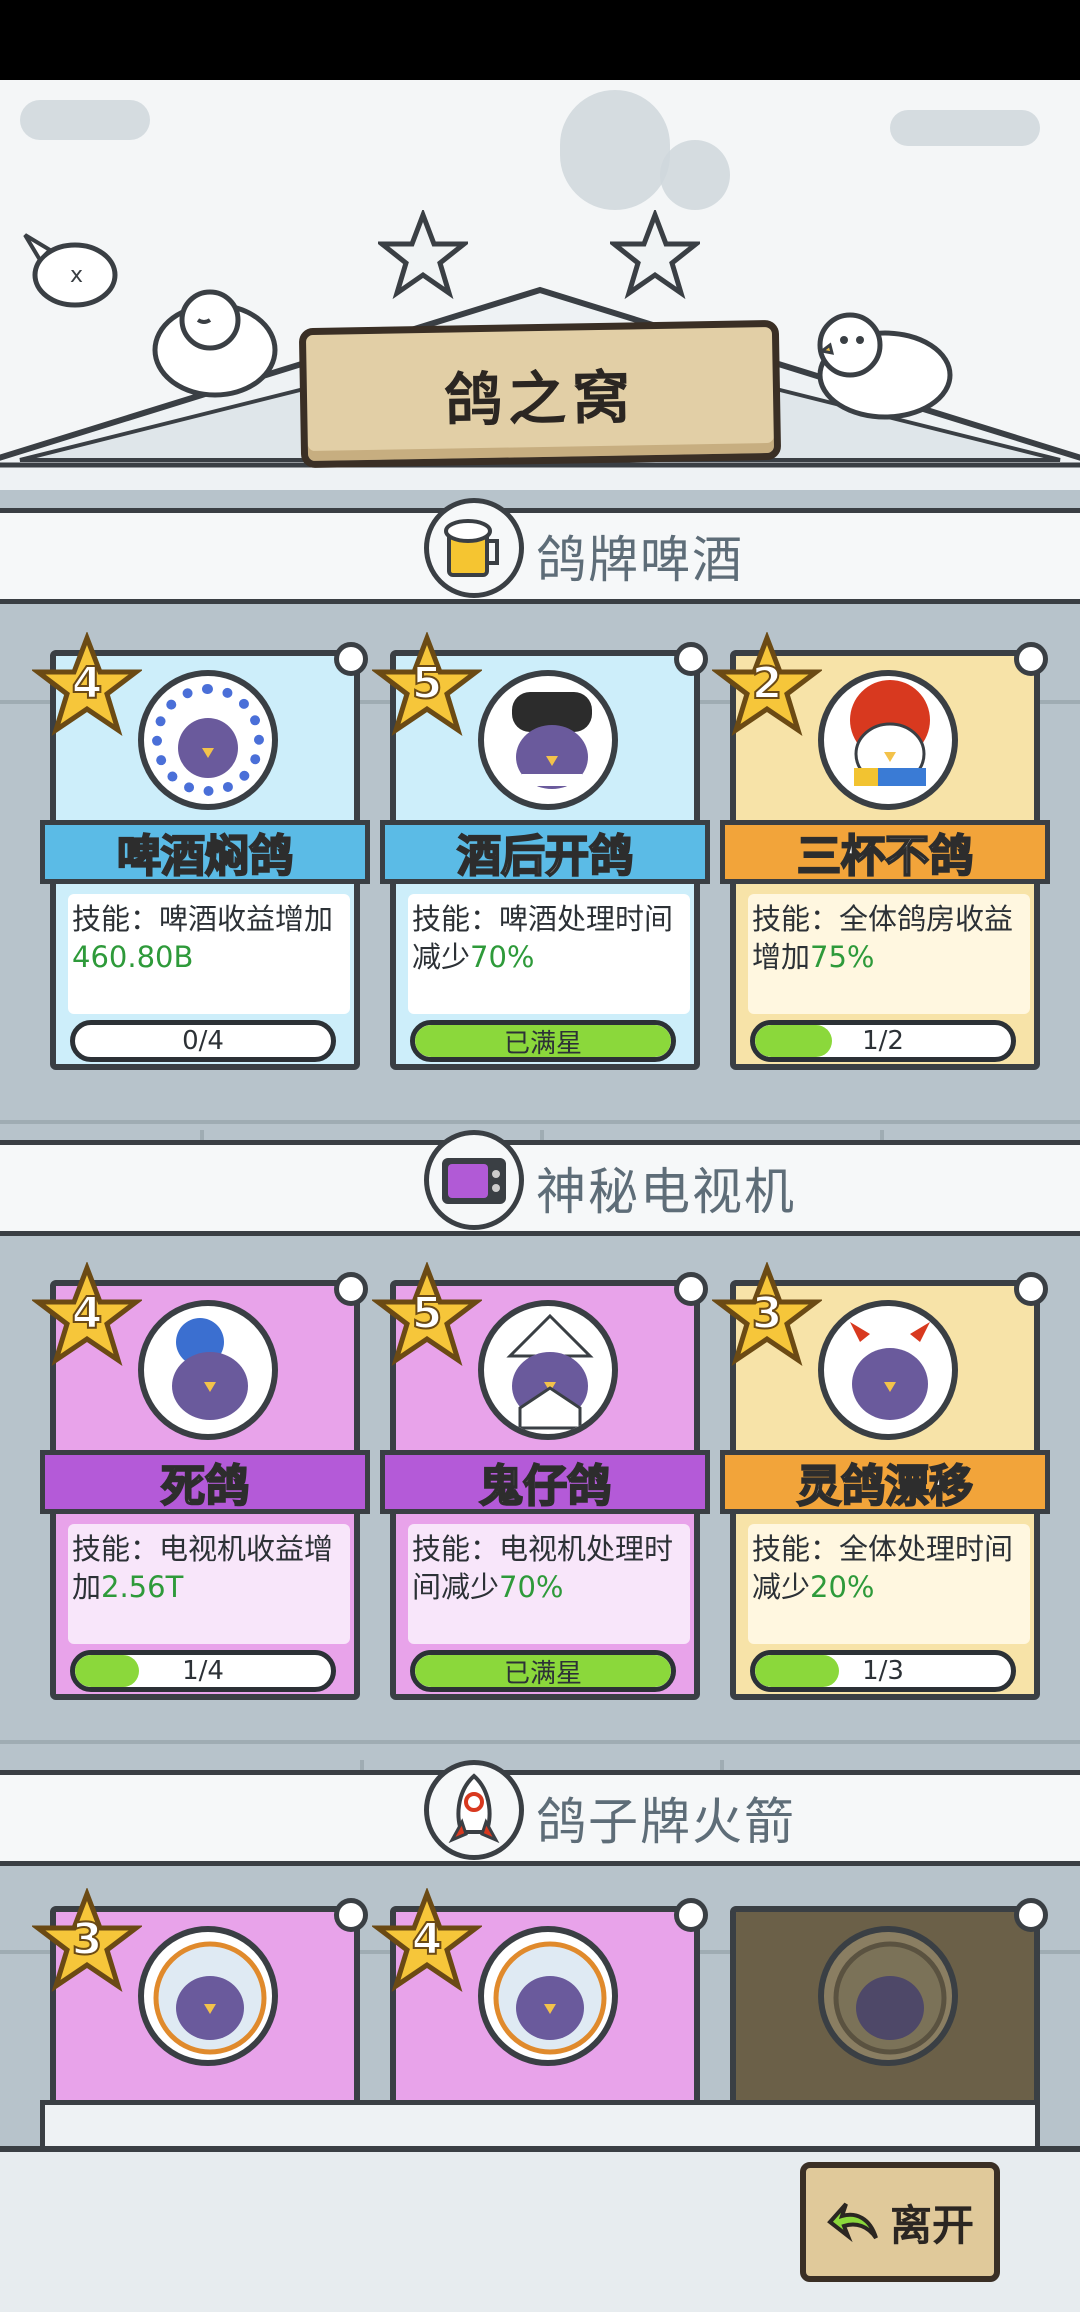 Image resolution: width=1080 pixels, height=2312 pixels. I want to click on star-progress-bar: 1/2, so click(883, 1041).